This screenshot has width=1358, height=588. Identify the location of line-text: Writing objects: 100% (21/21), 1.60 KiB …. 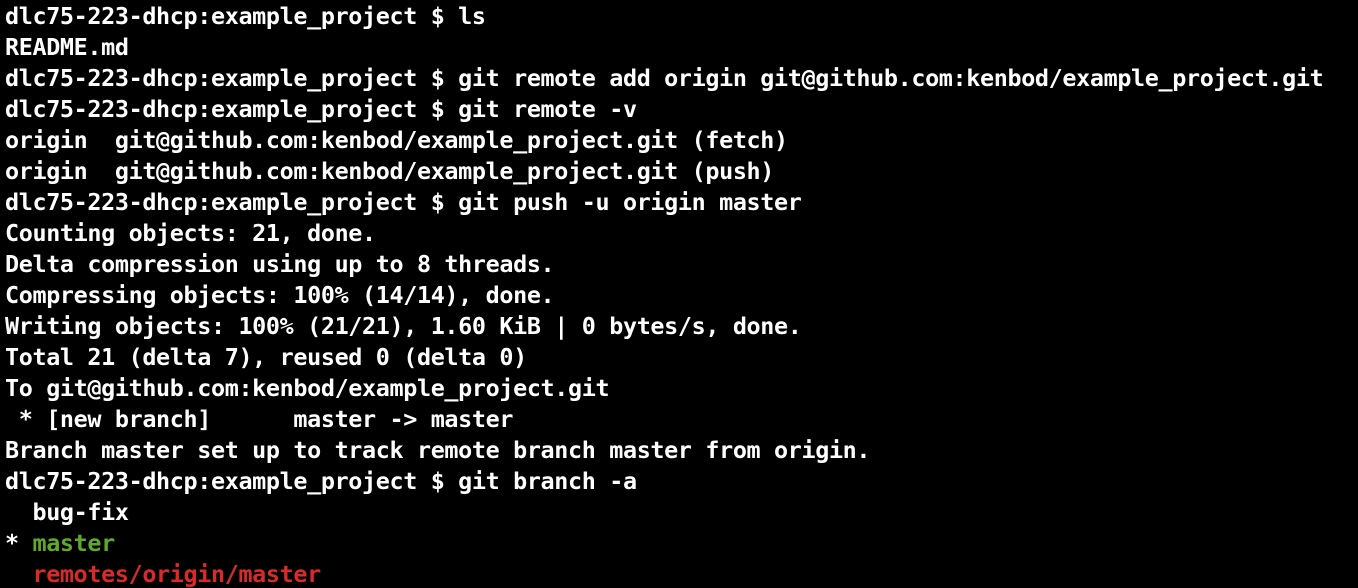
(403, 326).